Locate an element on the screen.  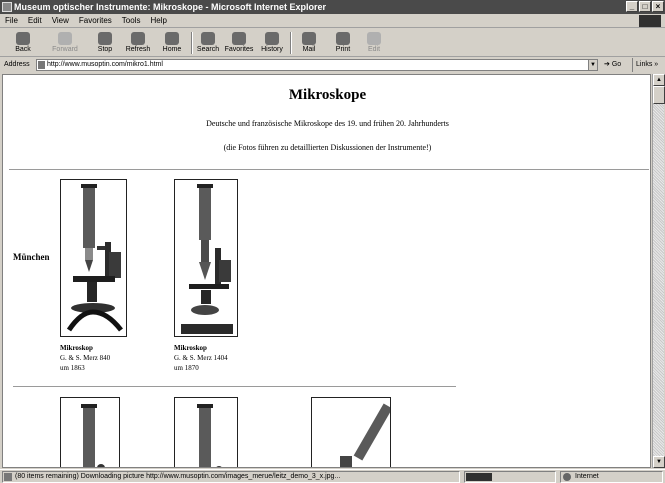
search-button: Search is located at coordinates (208, 43).